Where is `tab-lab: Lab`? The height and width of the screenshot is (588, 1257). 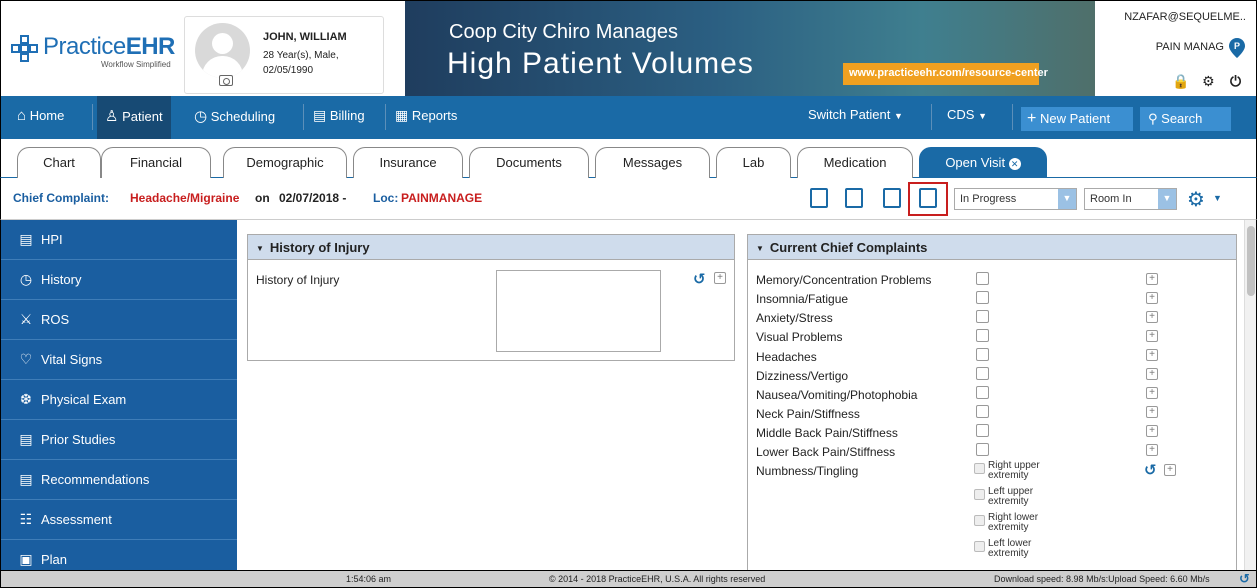
tab-lab: Lab is located at coordinates (753, 162).